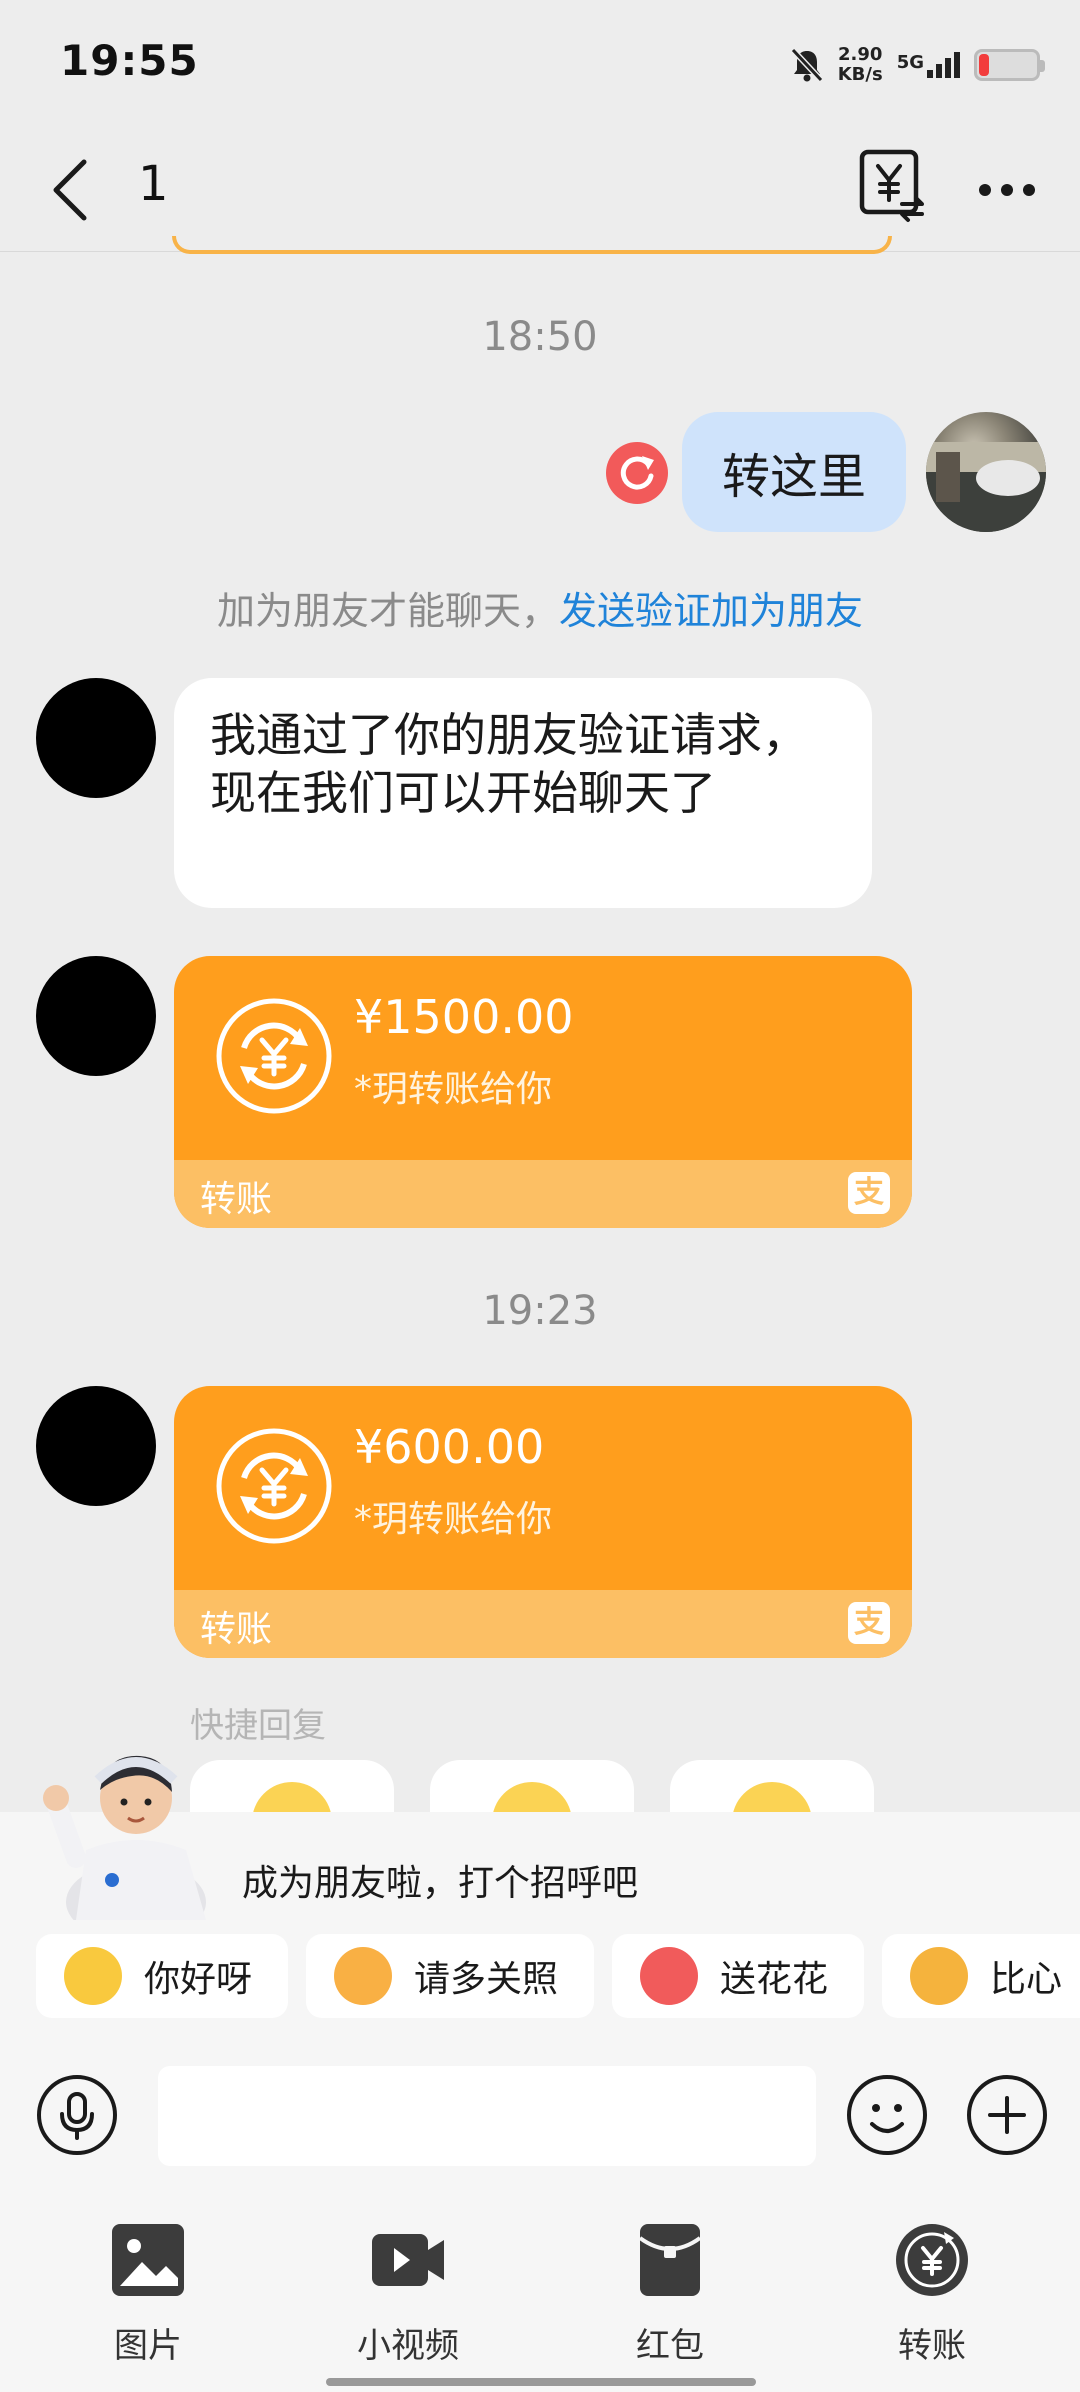 Image resolution: width=1080 pixels, height=2392 pixels. What do you see at coordinates (928, 65) in the screenshot?
I see `signal-strength-icon: 5G` at bounding box center [928, 65].